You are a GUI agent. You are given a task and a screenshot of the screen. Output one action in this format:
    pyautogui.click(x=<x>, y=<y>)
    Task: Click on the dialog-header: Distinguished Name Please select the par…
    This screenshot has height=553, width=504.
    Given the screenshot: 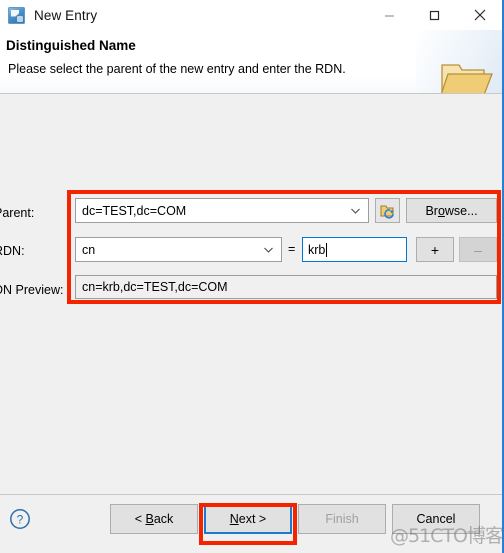 What is the action you would take?
    pyautogui.click(x=251, y=61)
    